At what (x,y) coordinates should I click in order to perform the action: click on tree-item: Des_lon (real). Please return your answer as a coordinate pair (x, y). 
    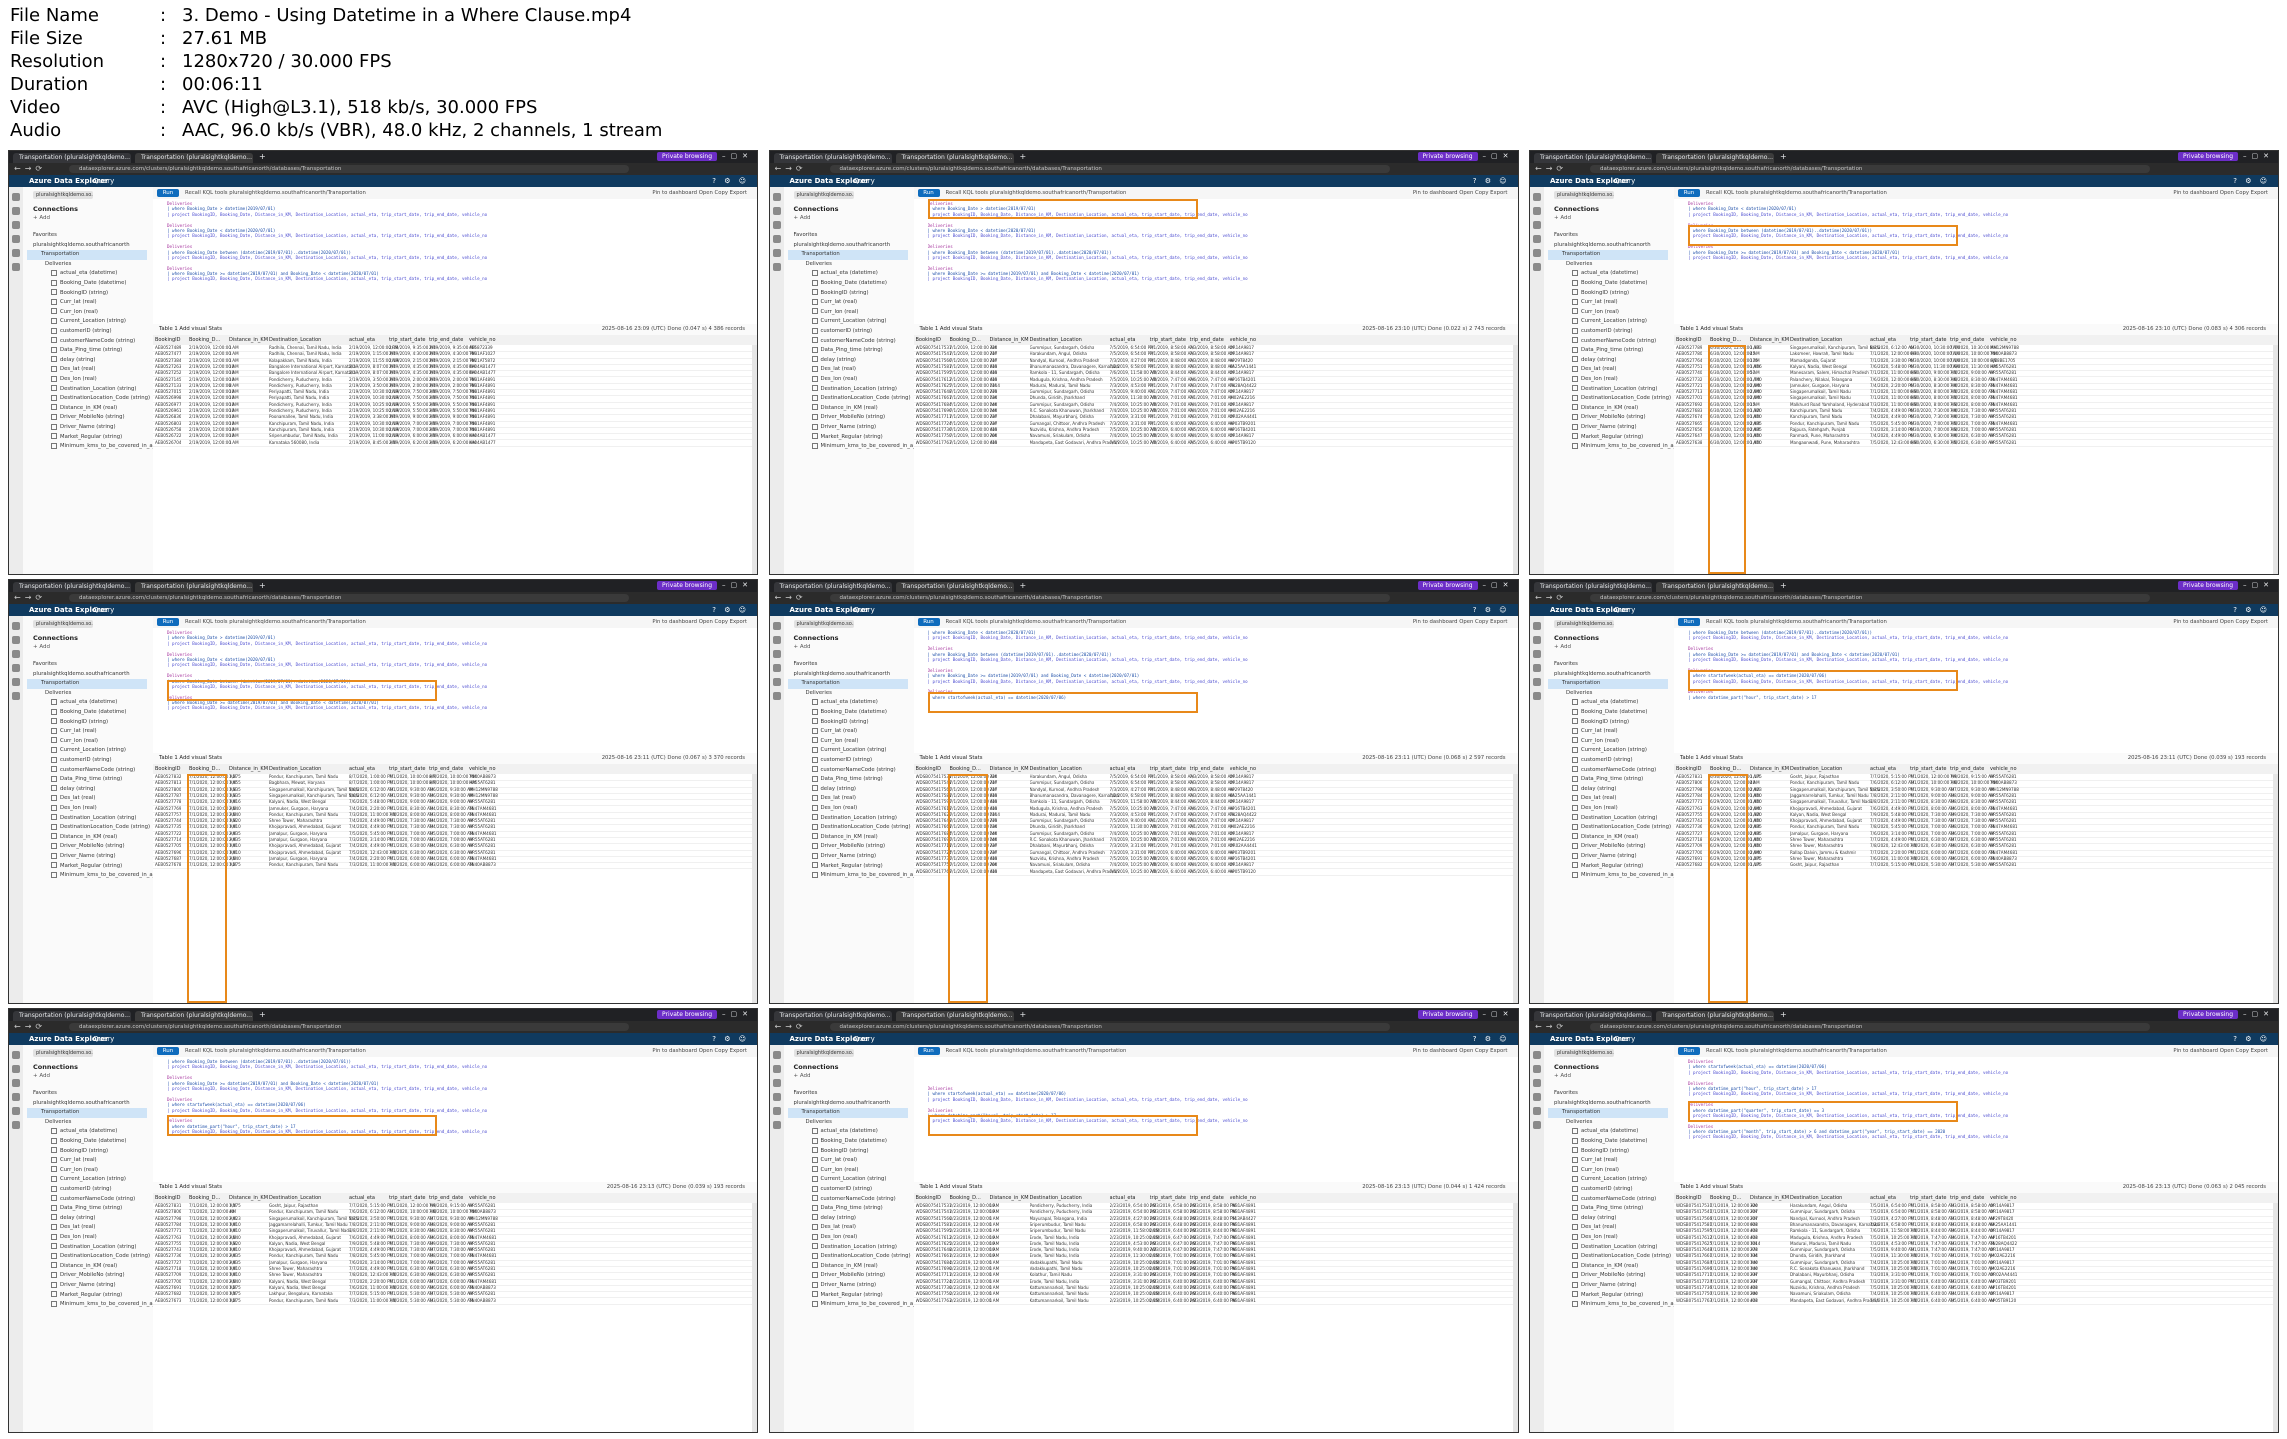
    Looking at the image, I should click on (834, 809).